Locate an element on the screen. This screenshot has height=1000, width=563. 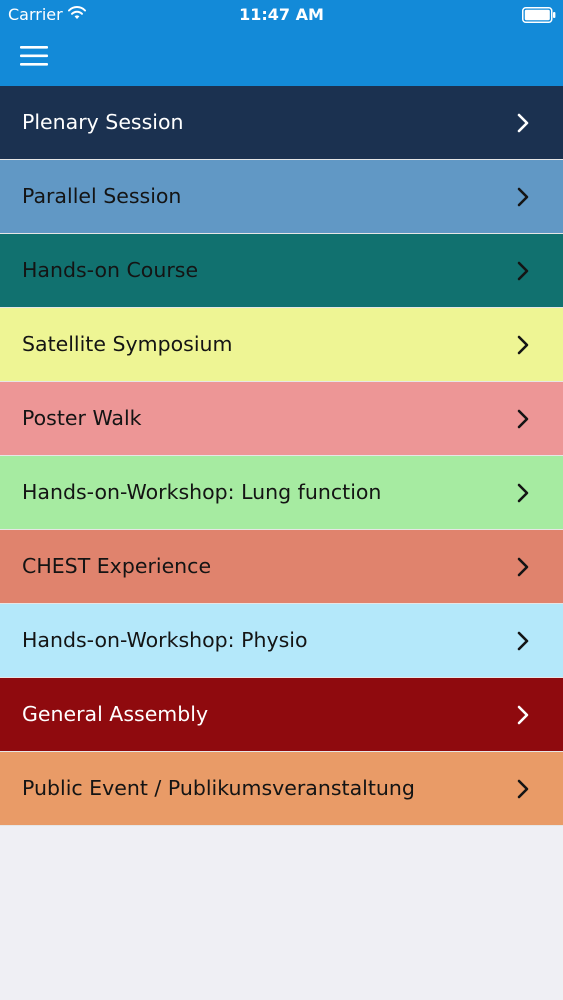
status-time: 11:47 AM is located at coordinates (281, 14).